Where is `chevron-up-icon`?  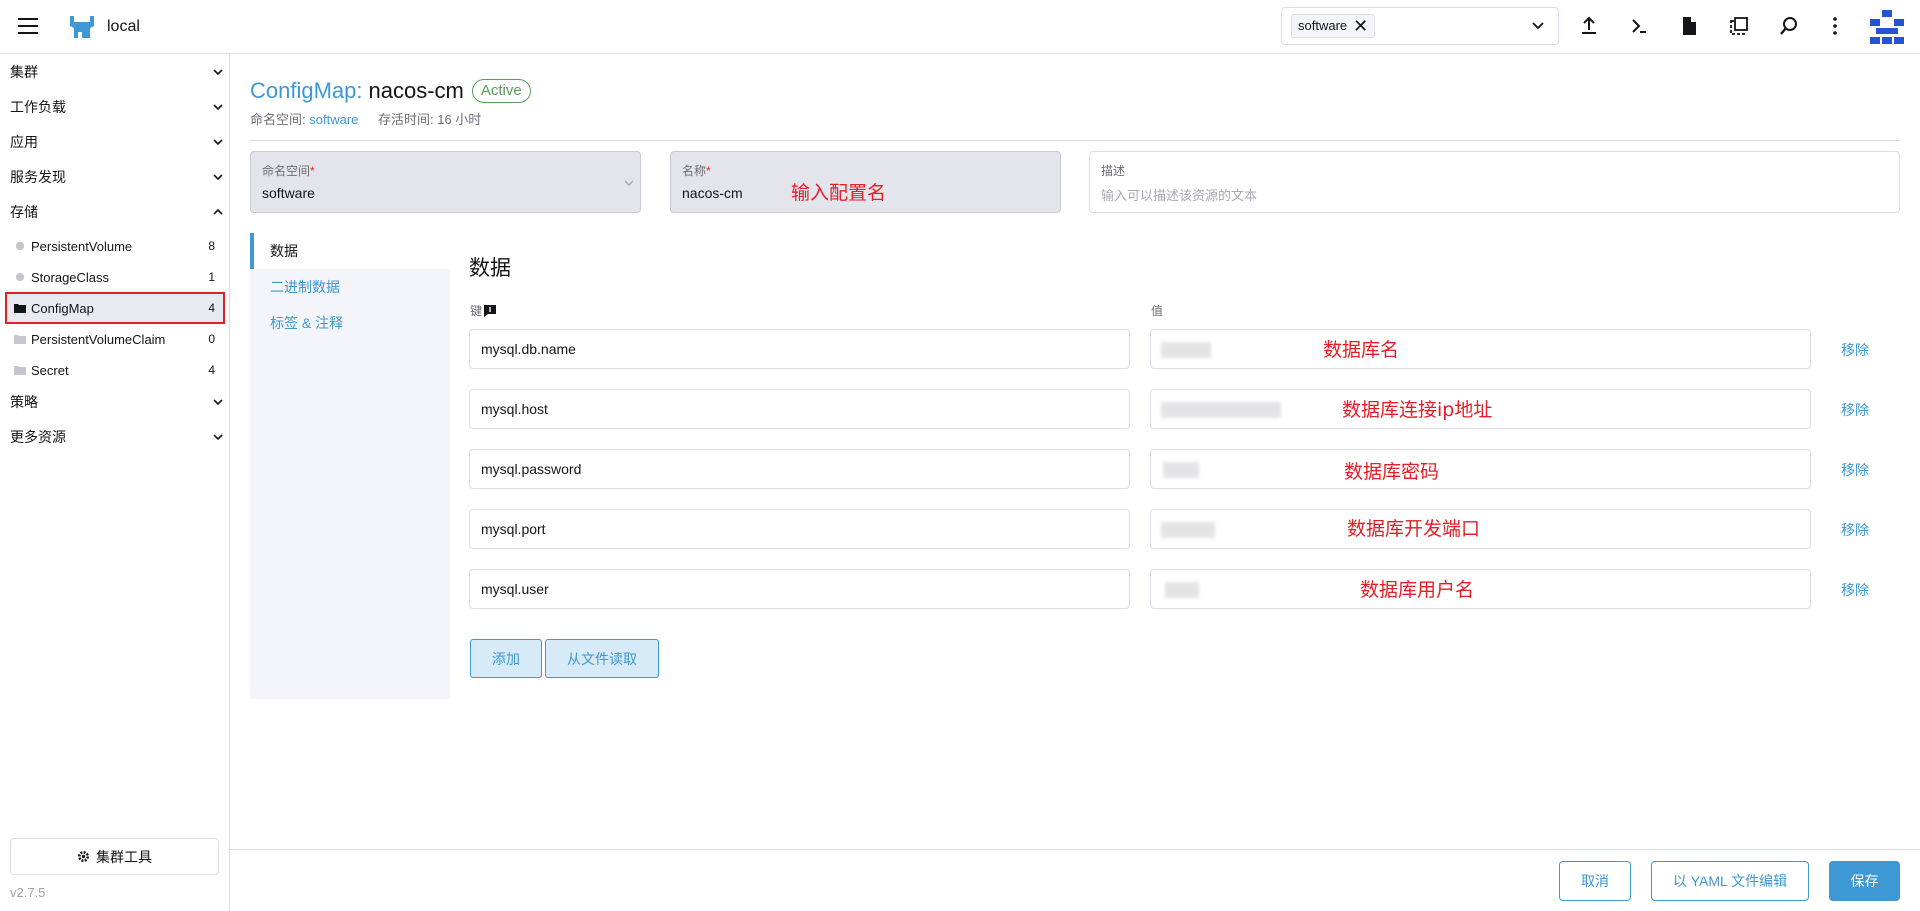 chevron-up-icon is located at coordinates (218, 211).